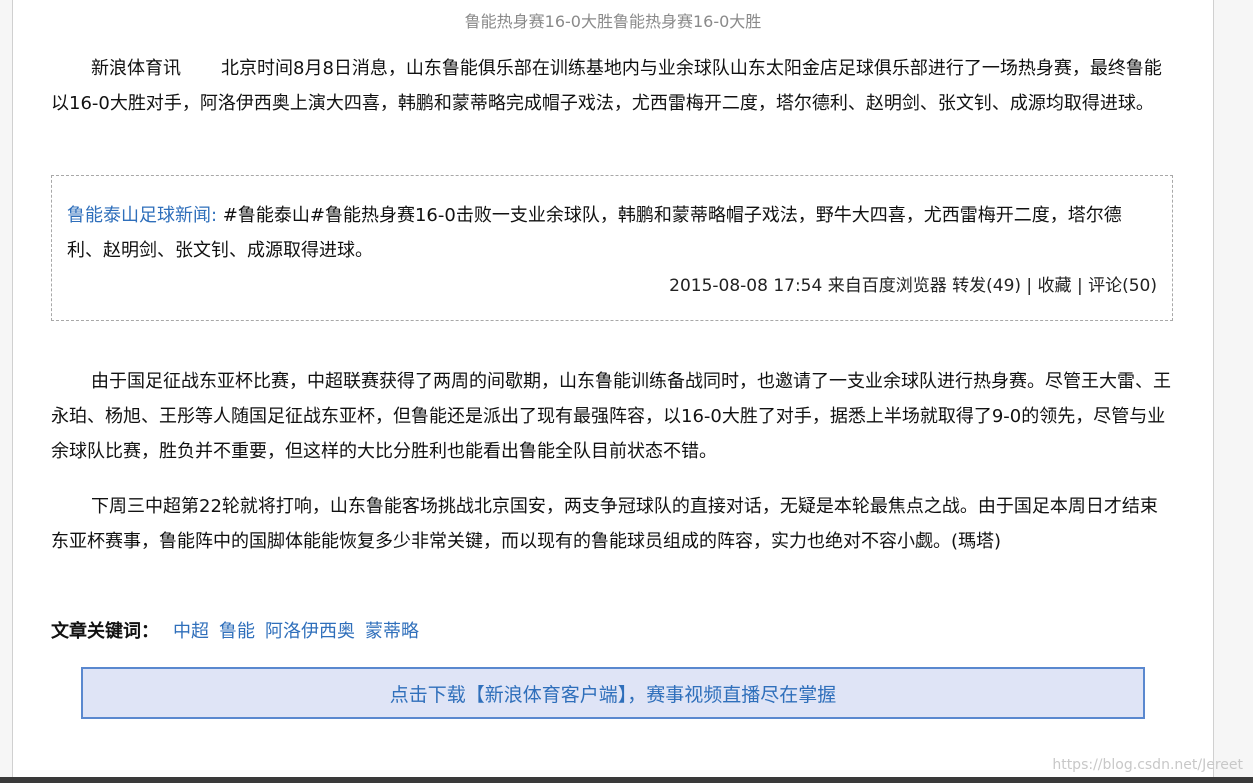  I want to click on keyword-link: 蒙蒂略, so click(392, 630).